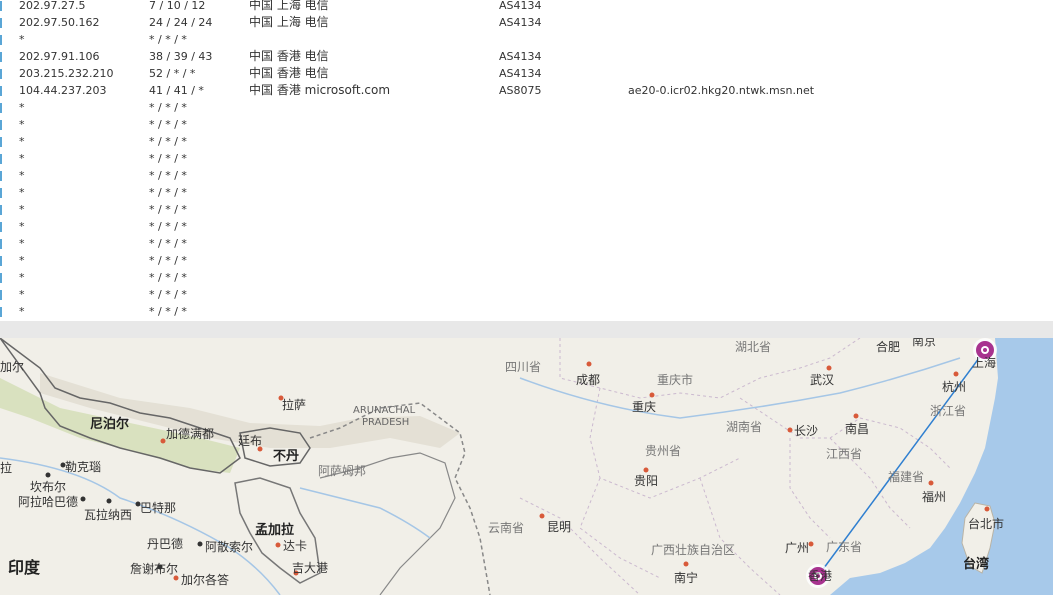  What do you see at coordinates (66, 73) in the screenshot?
I see `hop-ip: 203.215.232.210` at bounding box center [66, 73].